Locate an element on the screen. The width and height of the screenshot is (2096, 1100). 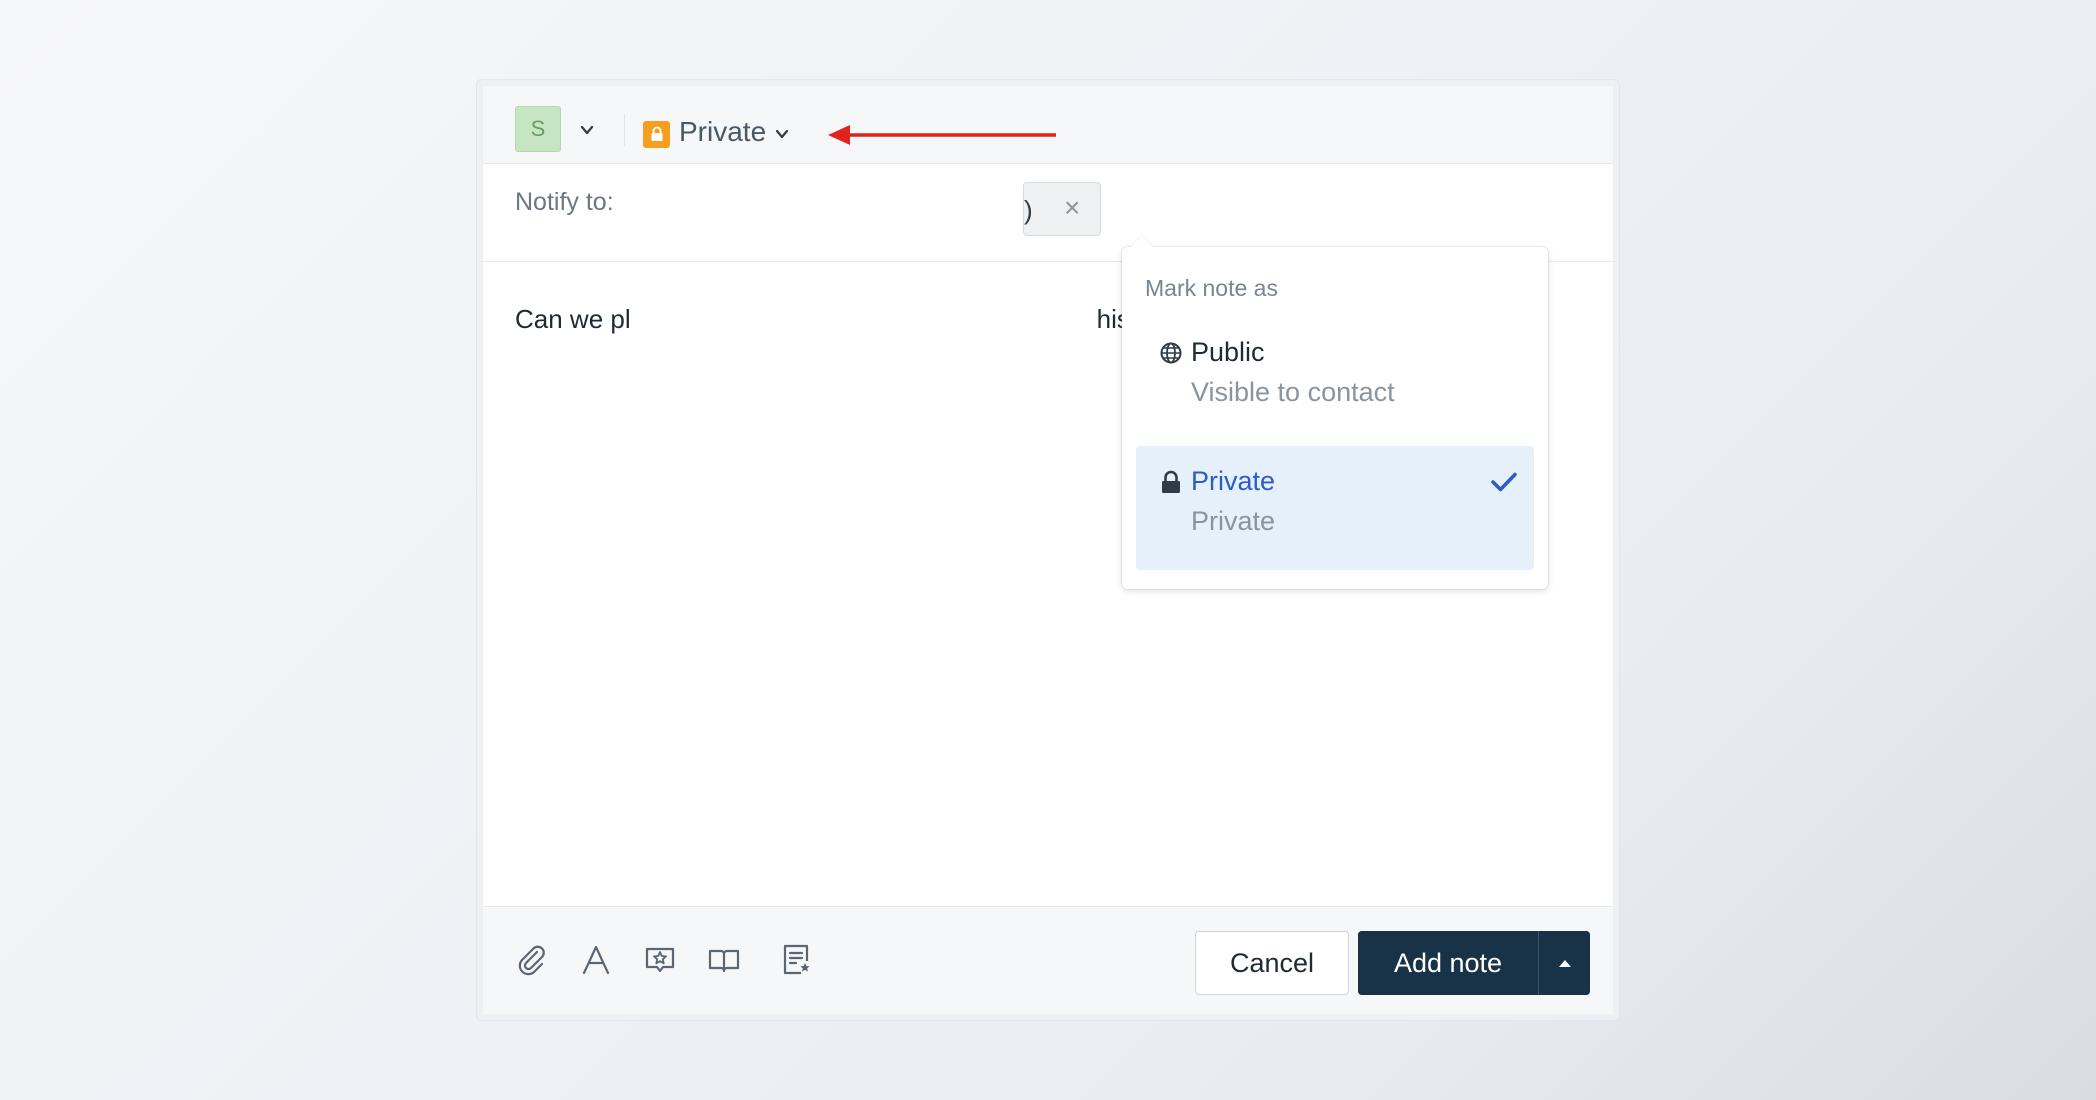
caret-up-icon is located at coordinates (1564, 963).